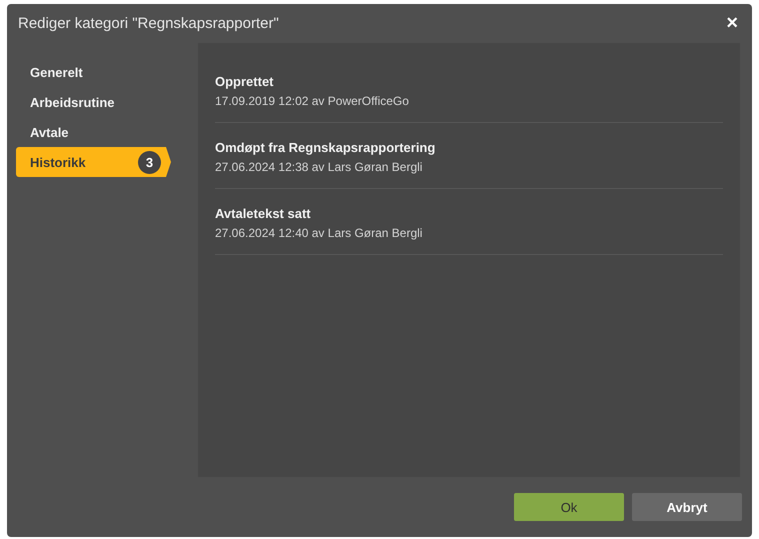 The width and height of the screenshot is (759, 539). I want to click on close-button: ×, so click(732, 23).